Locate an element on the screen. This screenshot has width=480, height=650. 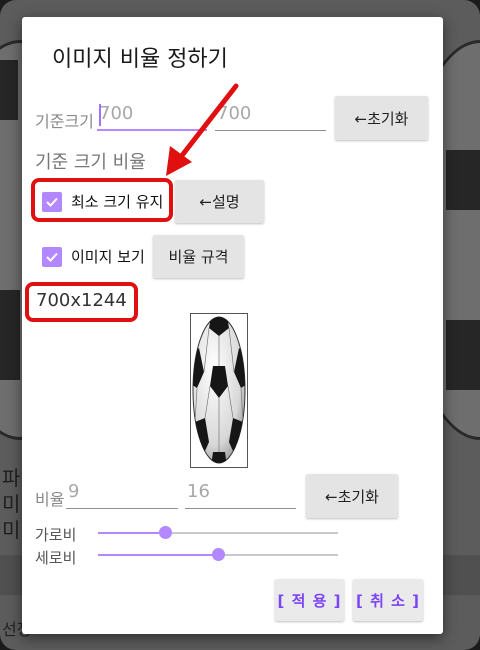
ratio-section-label: 기준 크기 비율 is located at coordinates (90, 162).